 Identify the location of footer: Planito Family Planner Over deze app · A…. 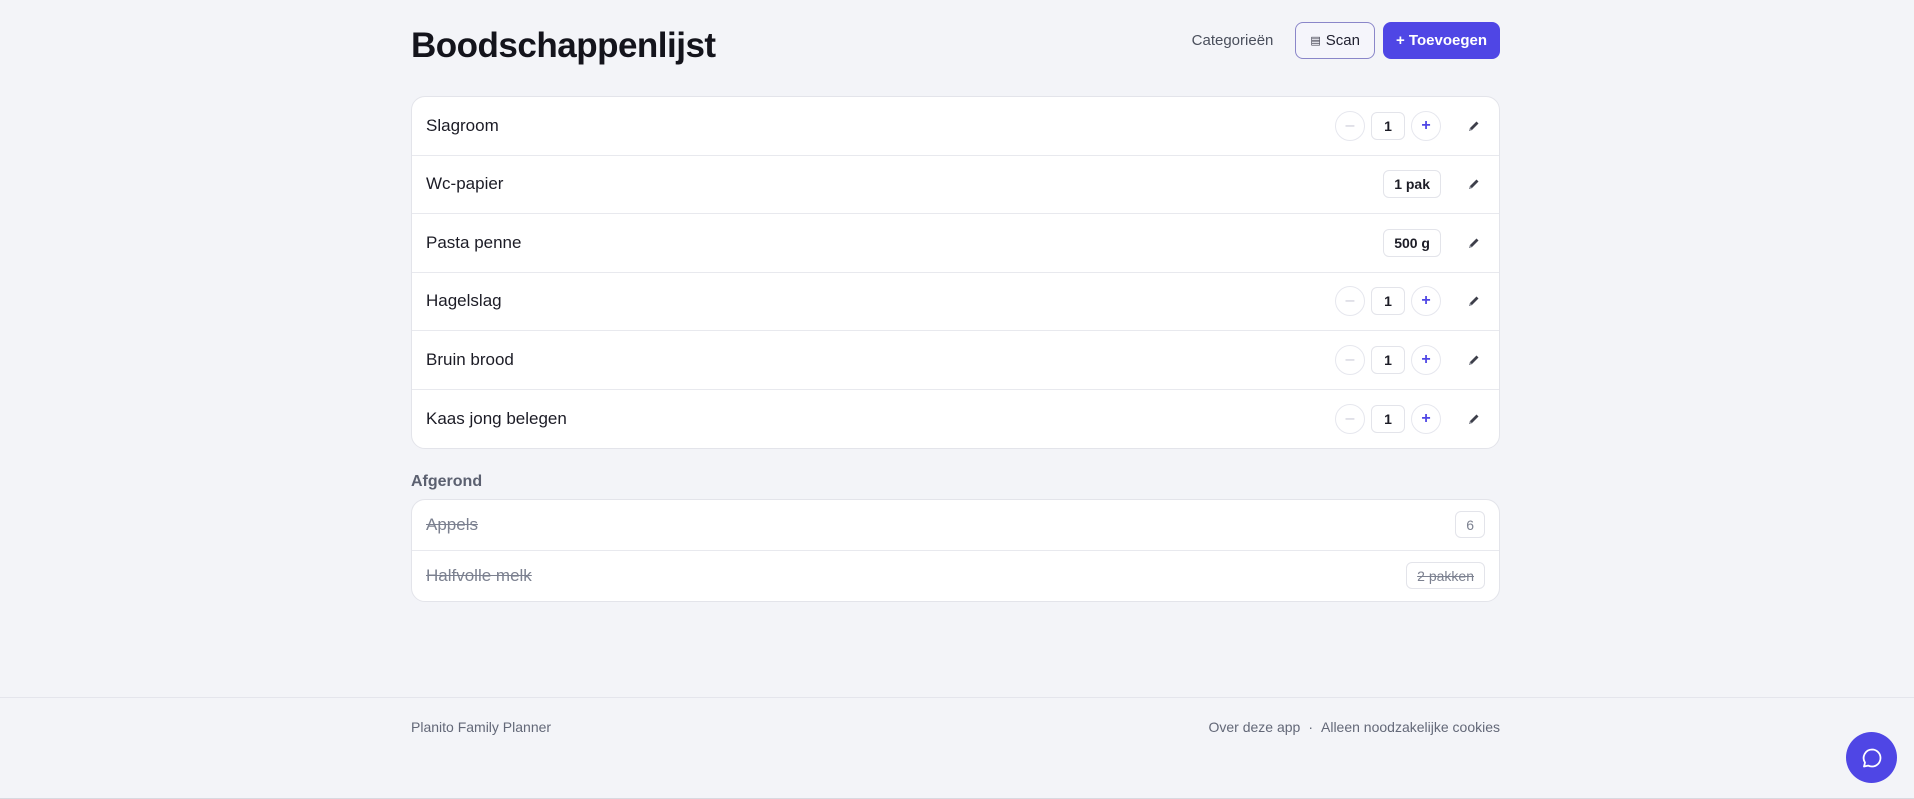
(957, 748).